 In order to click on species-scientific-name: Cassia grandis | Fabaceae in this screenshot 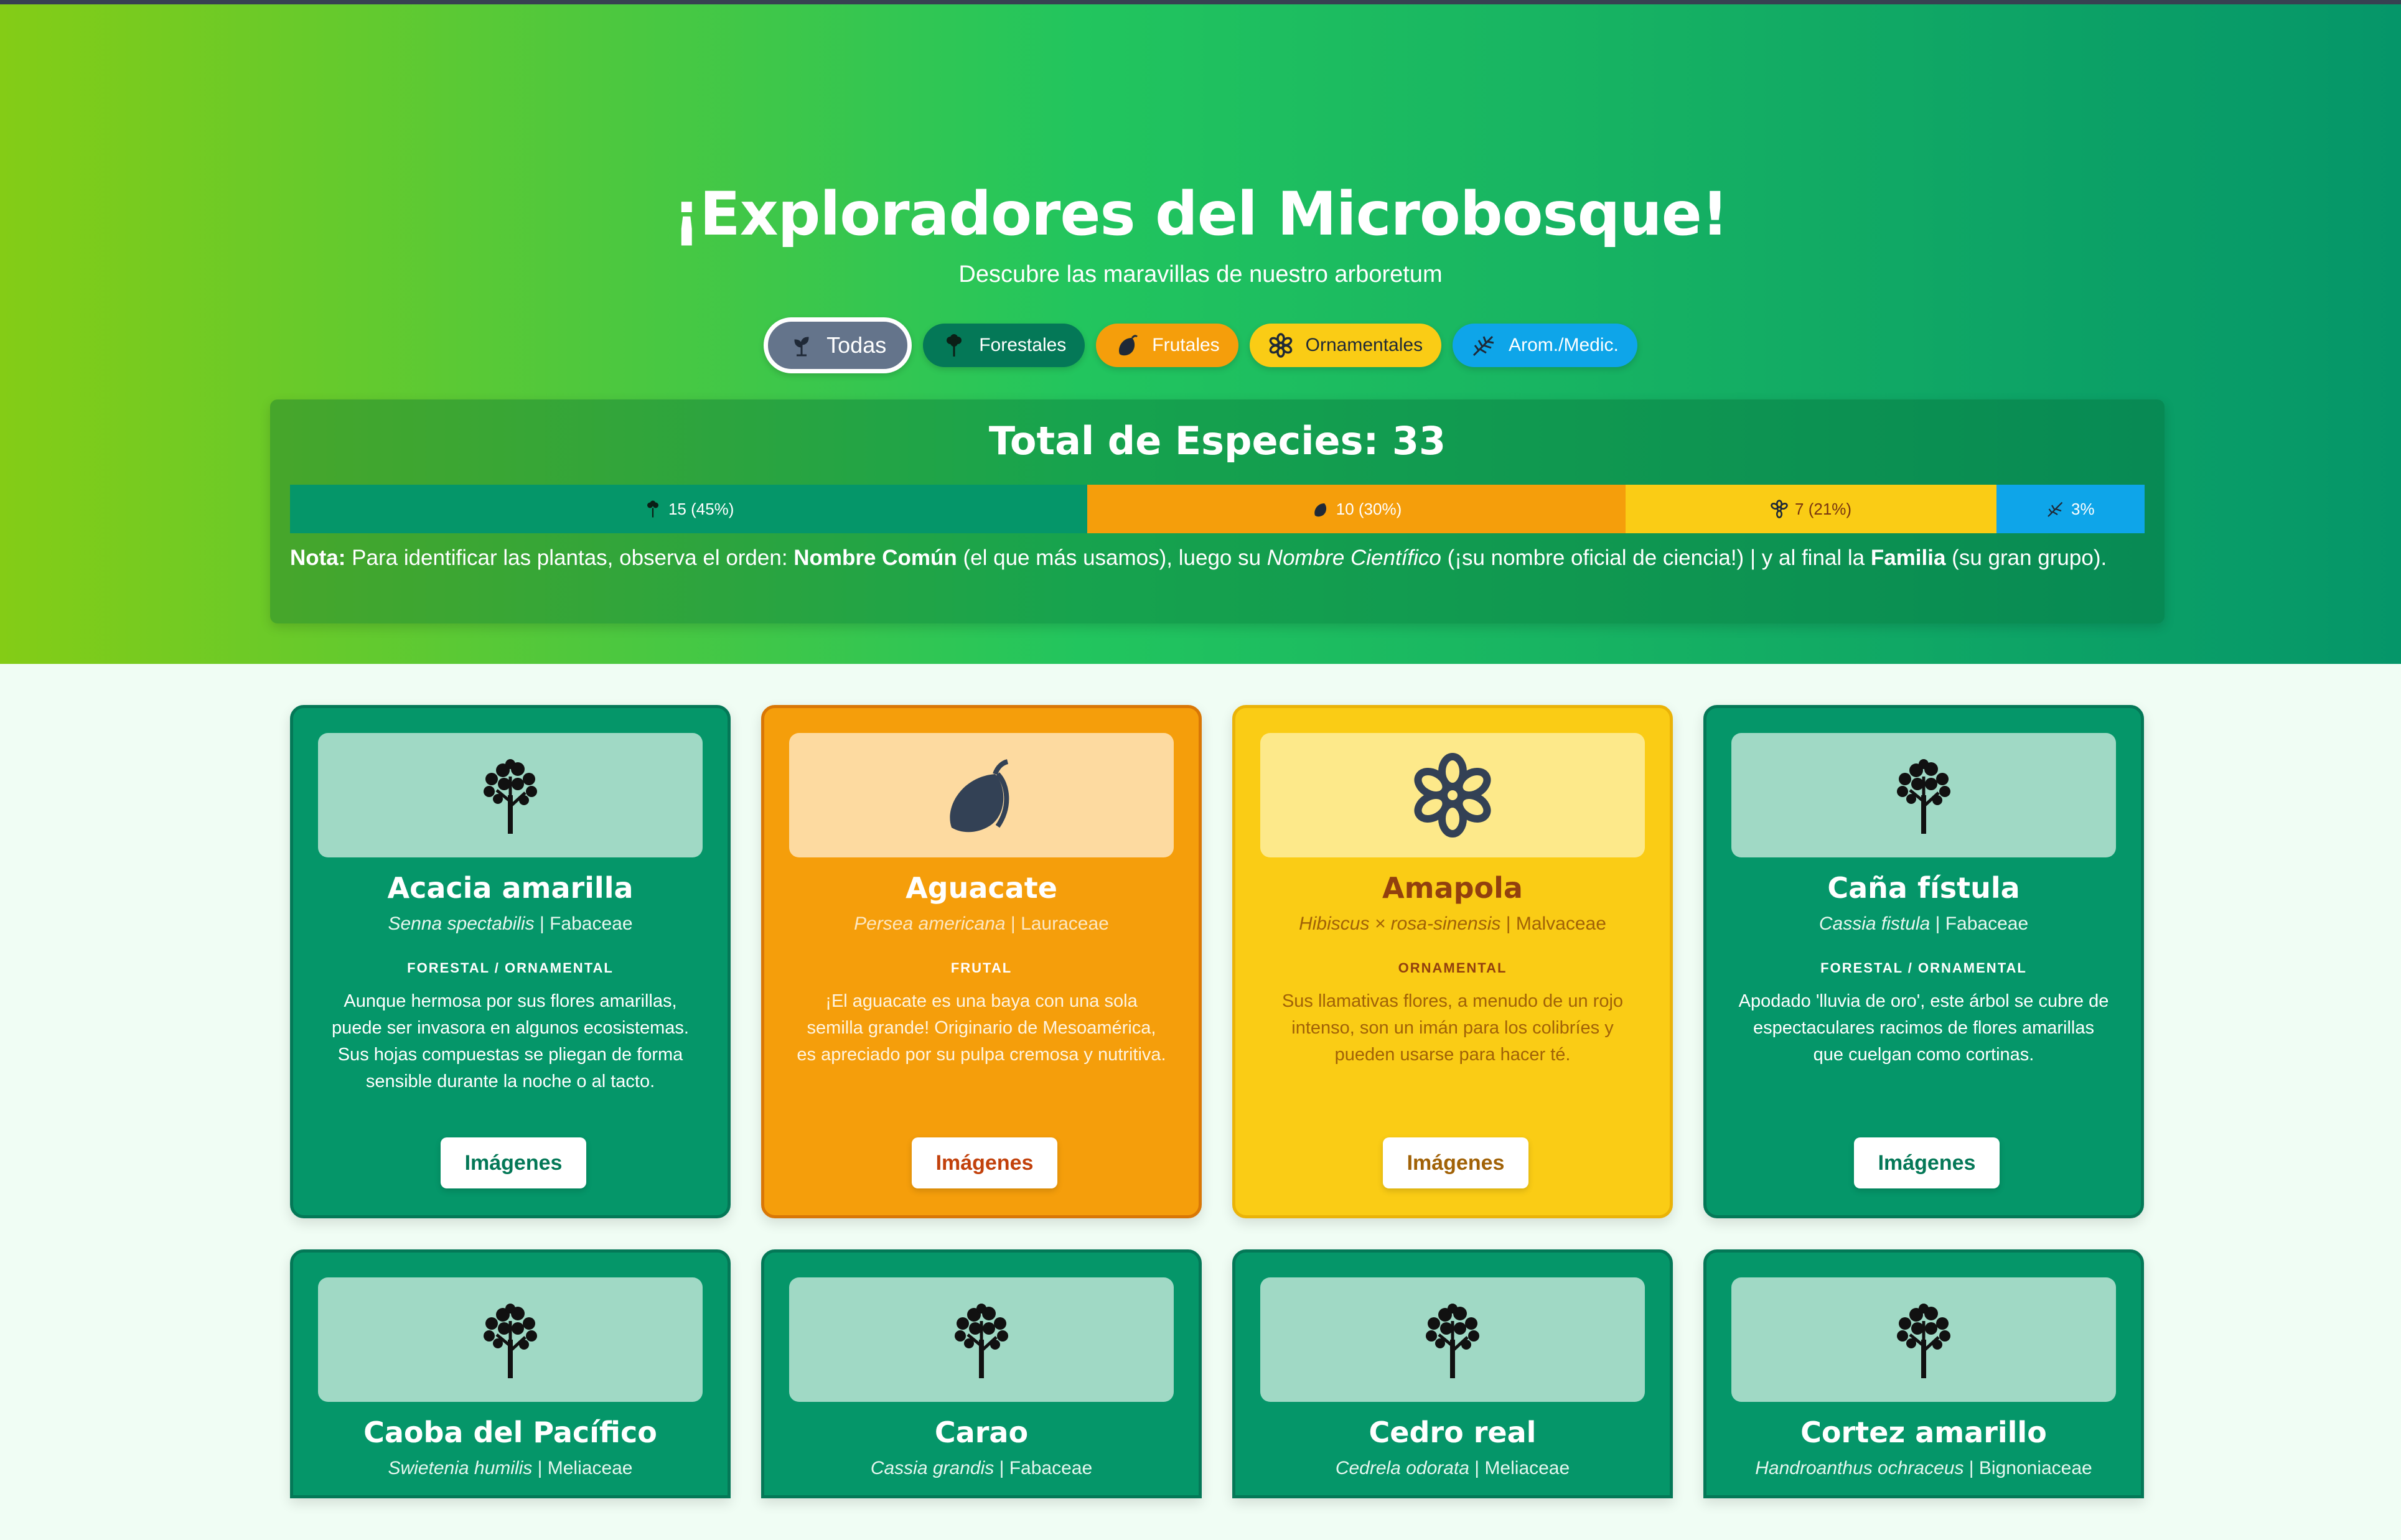, I will do `click(981, 1468)`.